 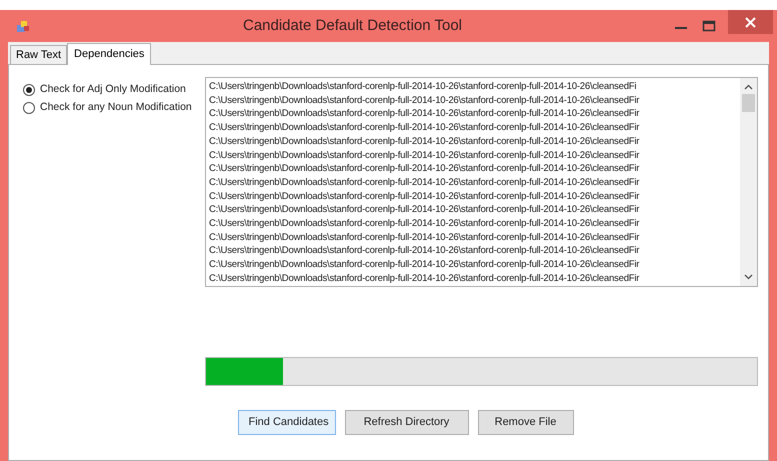 I want to click on scrollbar, so click(x=748, y=182).